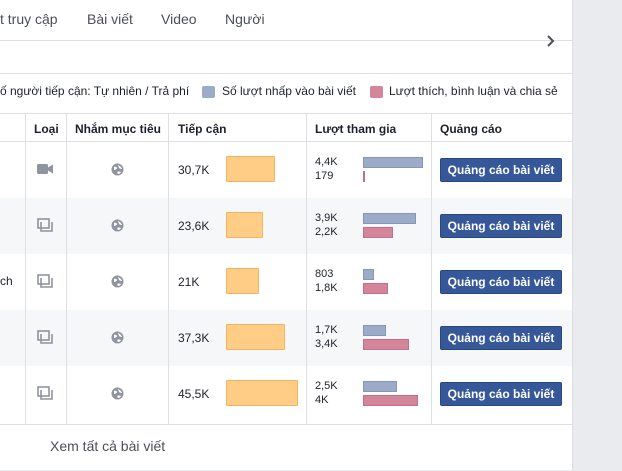 The width and height of the screenshot is (622, 471). What do you see at coordinates (45, 169) in the screenshot?
I see `video-icon` at bounding box center [45, 169].